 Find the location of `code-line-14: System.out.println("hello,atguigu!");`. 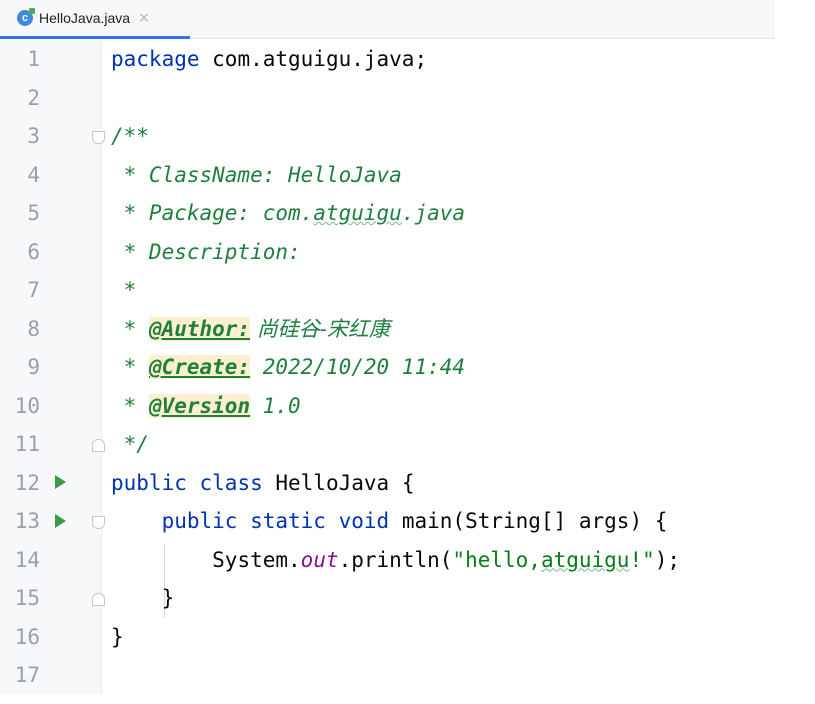

code-line-14: System.out.println("hello,atguigu!"); is located at coordinates (395, 560).